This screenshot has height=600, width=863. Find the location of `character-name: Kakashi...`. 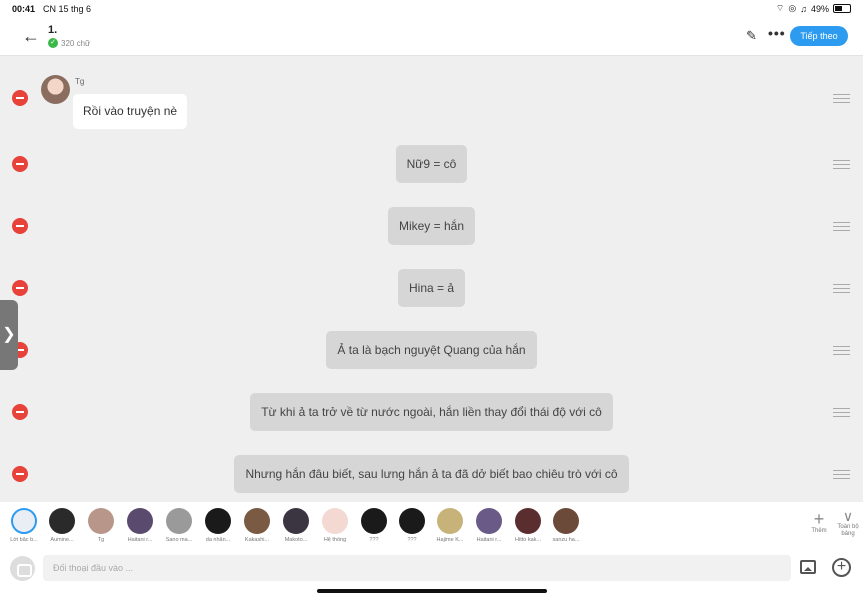

character-name: Kakashi... is located at coordinates (257, 540).